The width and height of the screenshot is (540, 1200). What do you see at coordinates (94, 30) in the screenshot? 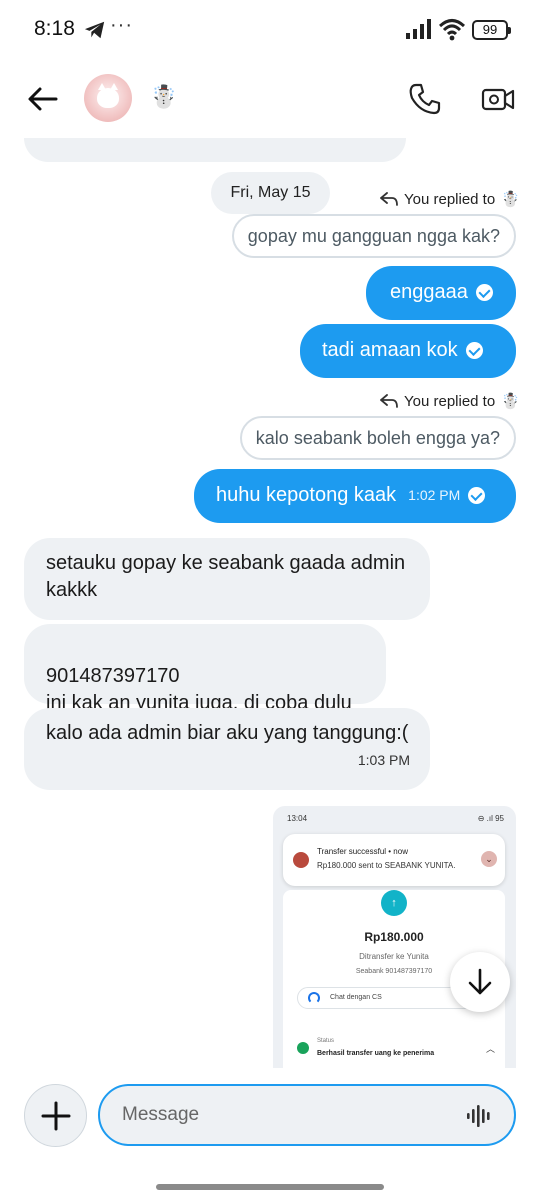
I see `telegram-icon` at bounding box center [94, 30].